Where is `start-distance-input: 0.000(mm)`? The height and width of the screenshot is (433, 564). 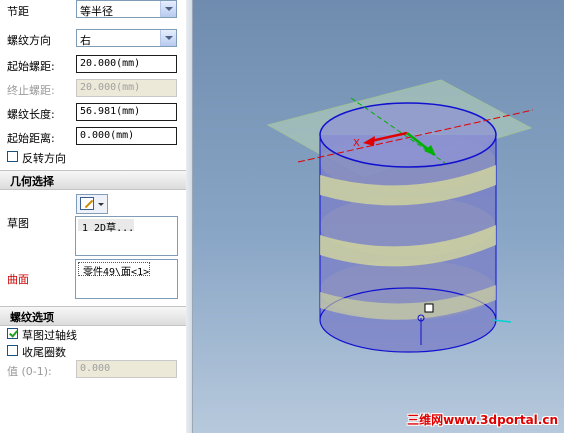
start-distance-input: 0.000(mm) is located at coordinates (126, 136).